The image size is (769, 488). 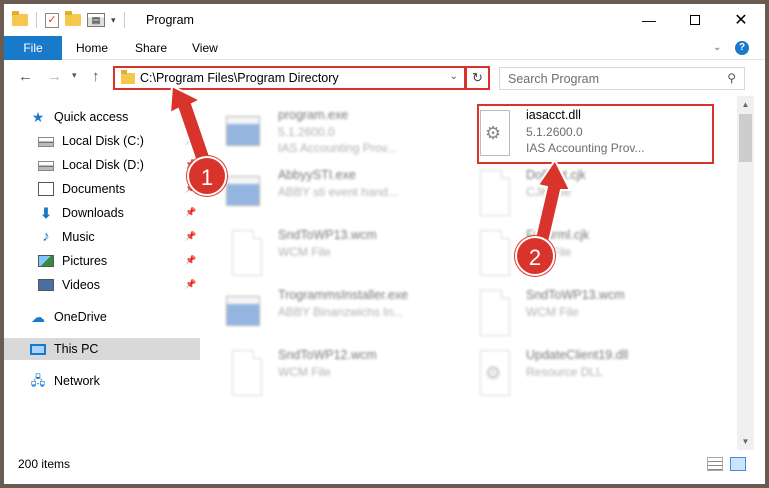 What do you see at coordinates (46, 166) in the screenshot?
I see `disk-icon` at bounding box center [46, 166].